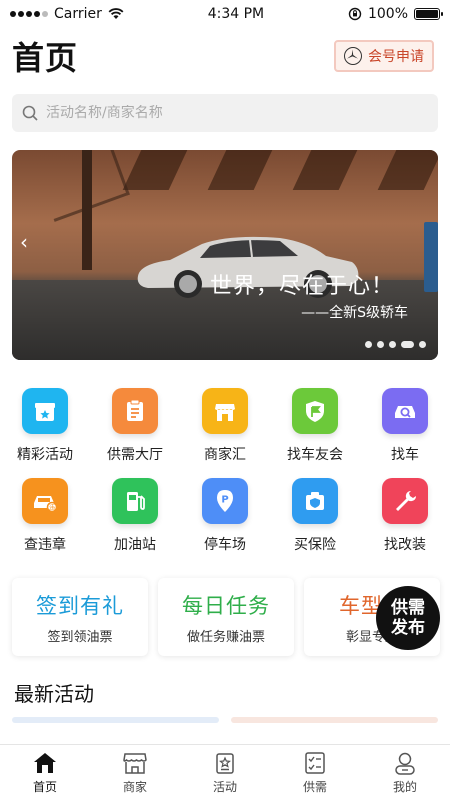 Image resolution: width=450 pixels, height=800 pixels. Describe the element at coordinates (408, 608) in the screenshot. I see `fab-line: 供需` at that location.